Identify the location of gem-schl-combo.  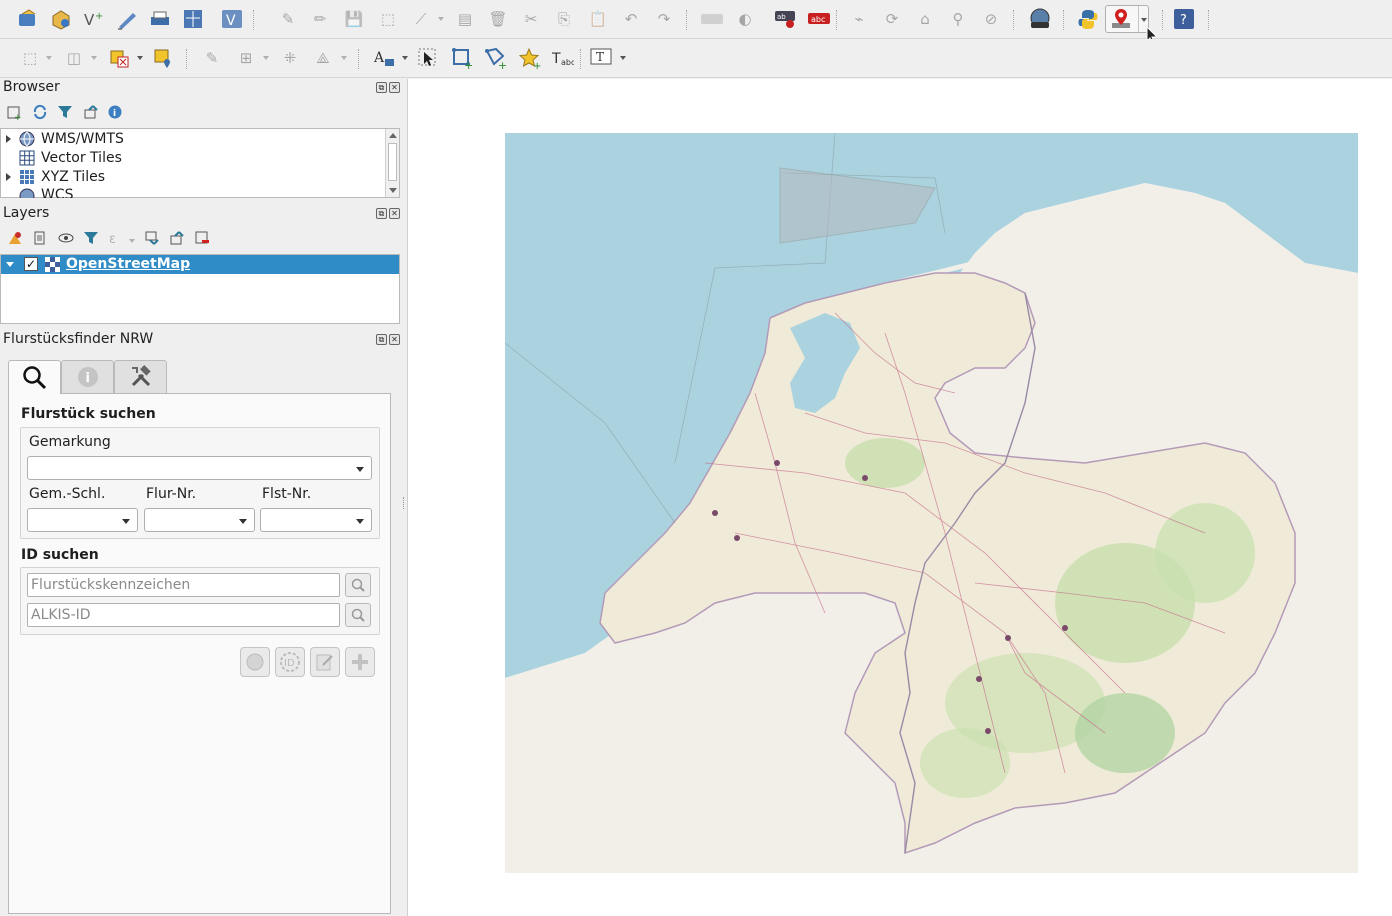
(82, 520).